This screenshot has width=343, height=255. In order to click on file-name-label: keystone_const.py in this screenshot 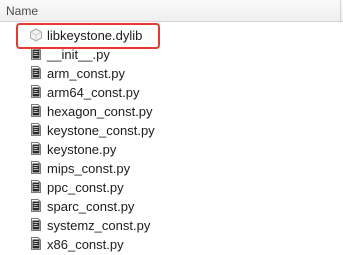, I will do `click(101, 130)`.